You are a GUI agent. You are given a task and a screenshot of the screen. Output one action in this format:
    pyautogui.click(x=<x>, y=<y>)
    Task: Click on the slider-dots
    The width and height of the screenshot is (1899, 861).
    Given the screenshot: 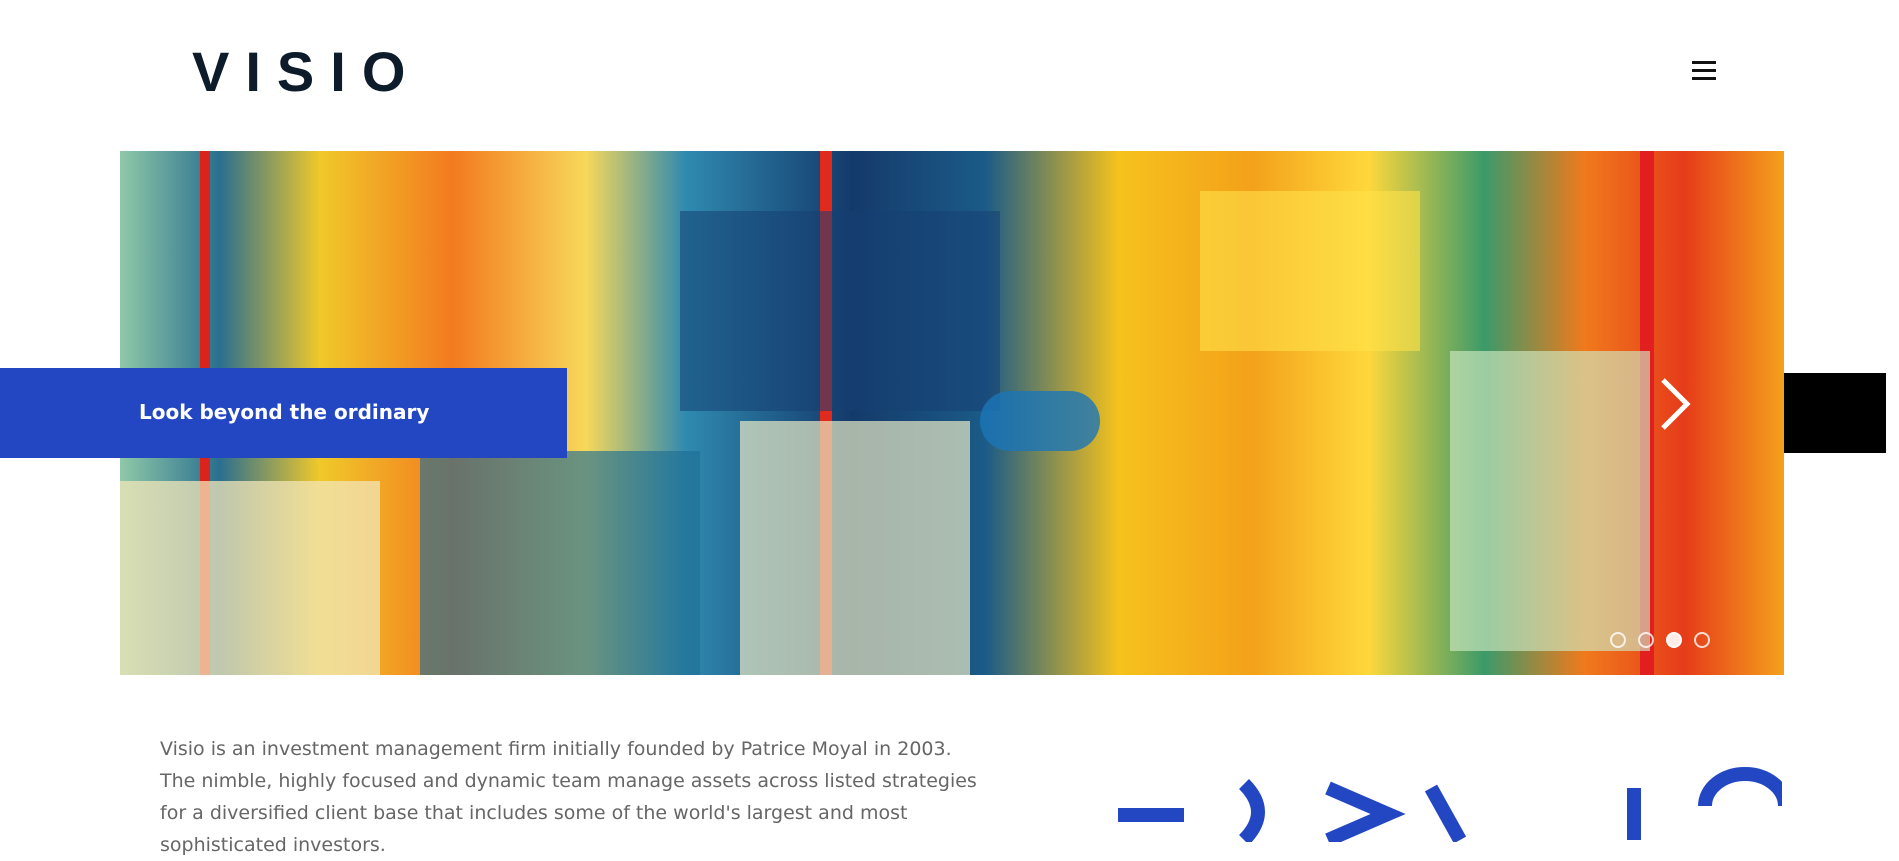 What is the action you would take?
    pyautogui.click(x=1660, y=640)
    